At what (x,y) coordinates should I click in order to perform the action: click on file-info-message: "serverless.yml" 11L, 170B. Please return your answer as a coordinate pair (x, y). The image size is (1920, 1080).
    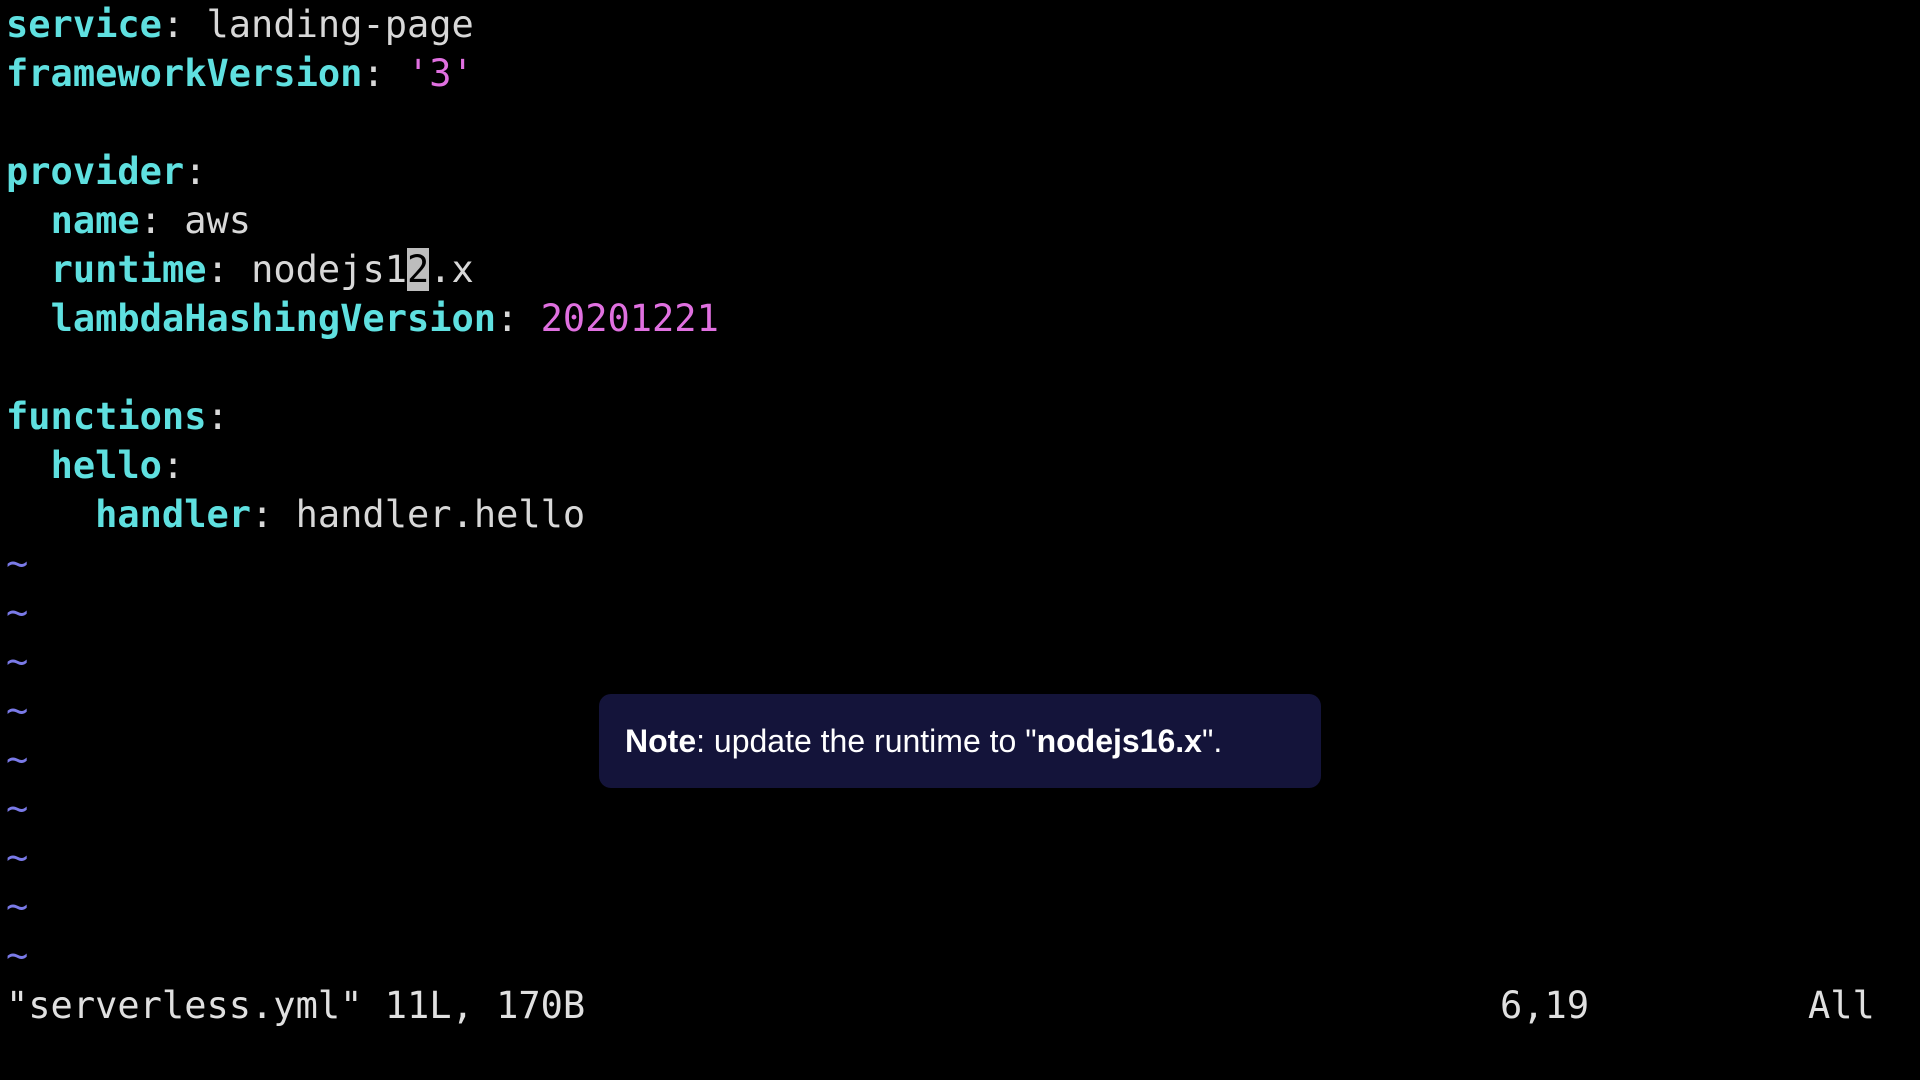
    Looking at the image, I should click on (296, 1005).